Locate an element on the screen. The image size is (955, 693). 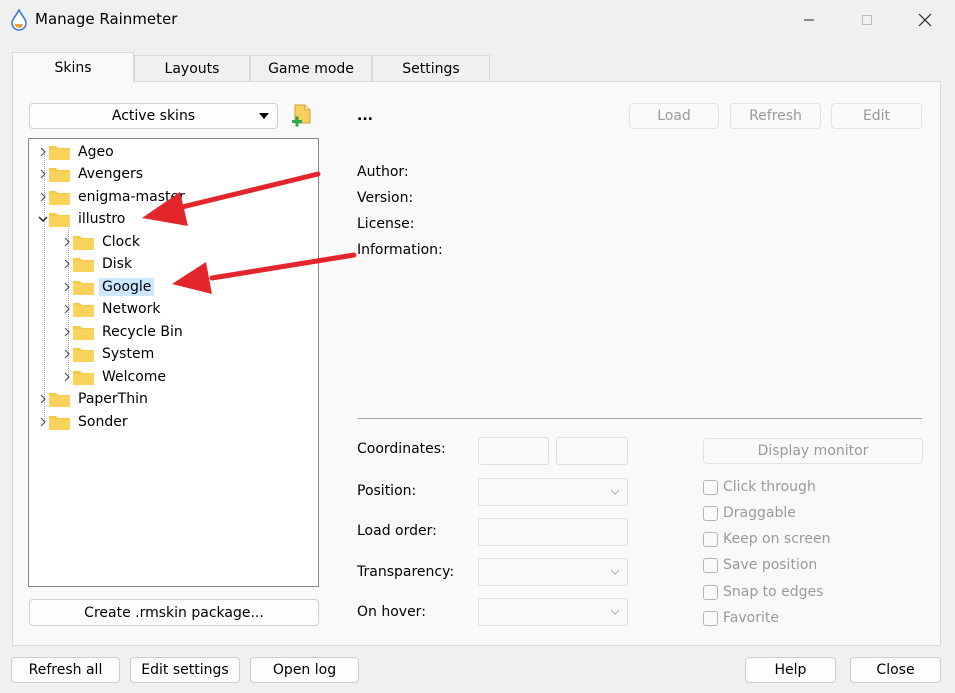
transparency-label: Transparency: is located at coordinates (406, 572).